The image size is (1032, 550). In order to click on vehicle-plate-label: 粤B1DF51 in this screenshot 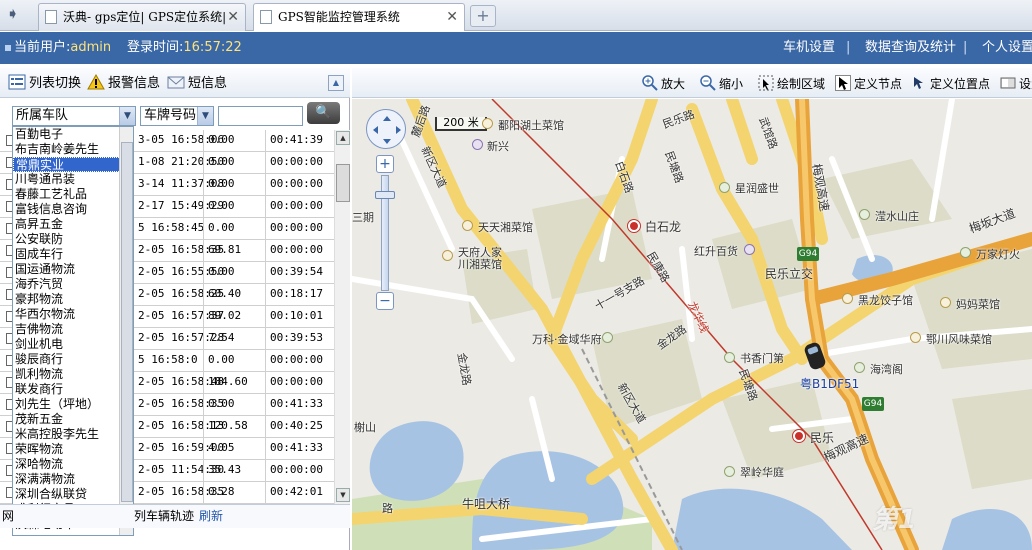, I will do `click(829, 383)`.